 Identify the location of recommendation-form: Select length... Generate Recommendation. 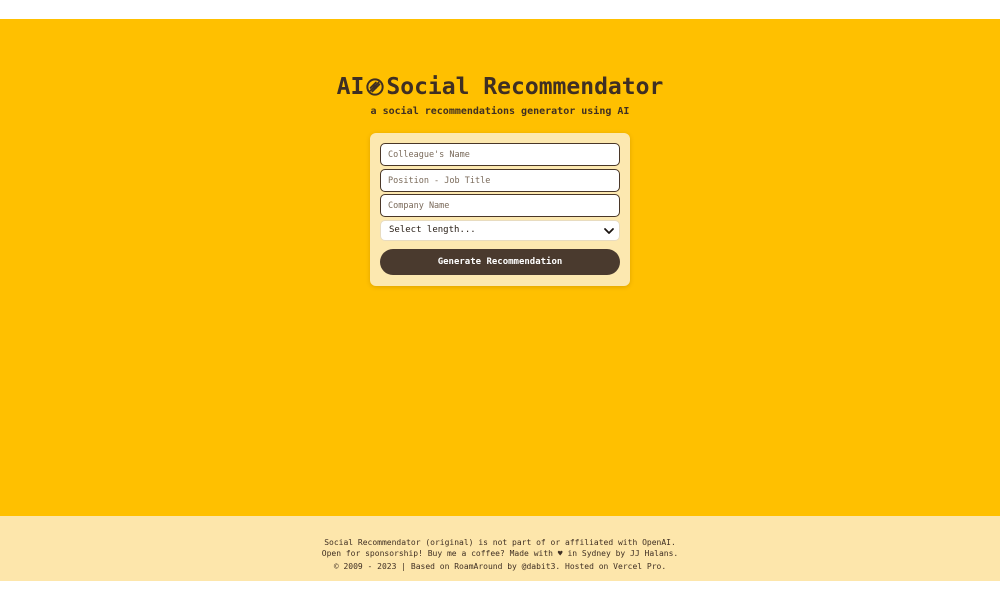
(500, 209).